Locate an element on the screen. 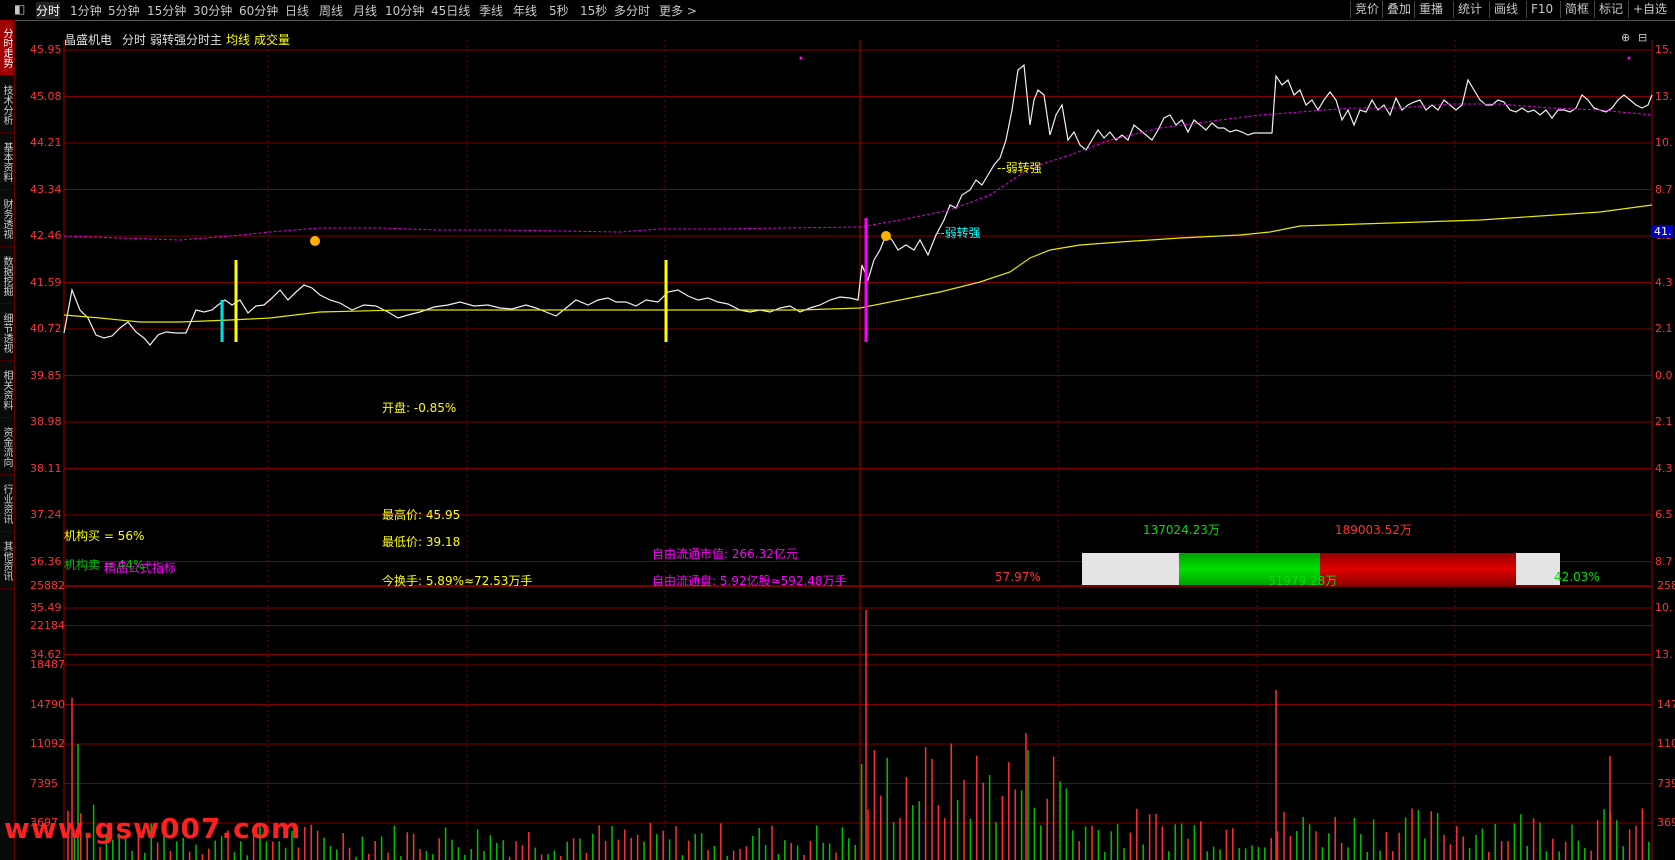  price-tick-left: 39.85 is located at coordinates (46, 375).